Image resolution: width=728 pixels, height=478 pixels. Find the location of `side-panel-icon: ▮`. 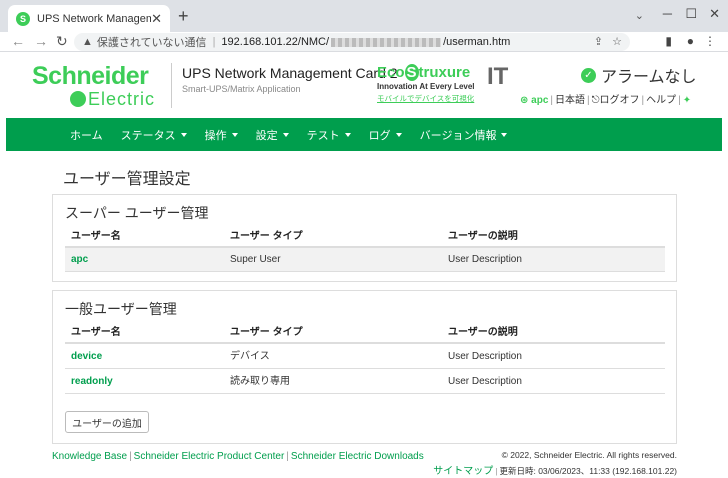

side-panel-icon: ▮ is located at coordinates (668, 41).